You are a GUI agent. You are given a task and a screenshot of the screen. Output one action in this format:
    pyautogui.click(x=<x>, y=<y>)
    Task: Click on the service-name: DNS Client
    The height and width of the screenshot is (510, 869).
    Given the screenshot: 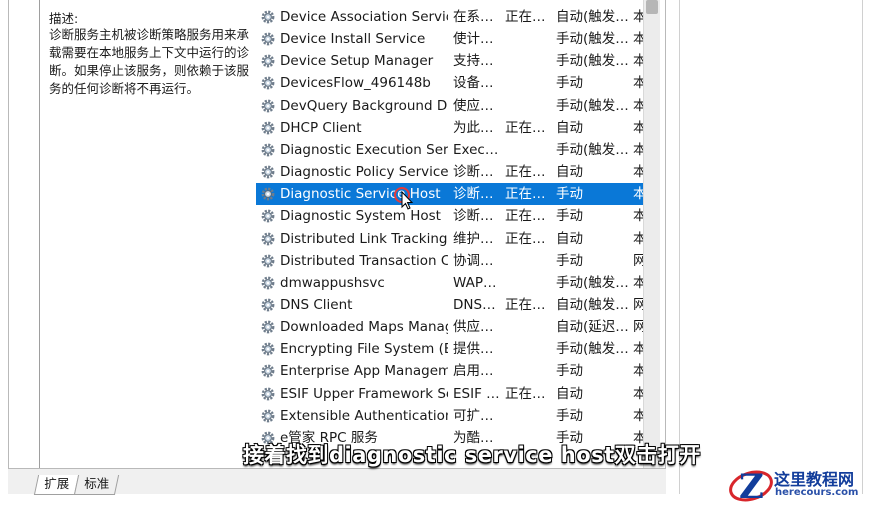 What is the action you would take?
    pyautogui.click(x=316, y=304)
    